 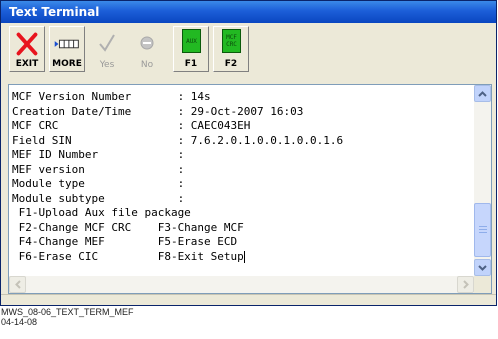 What do you see at coordinates (98, 154) in the screenshot?
I see `terminal-line: MEF ID Number :` at bounding box center [98, 154].